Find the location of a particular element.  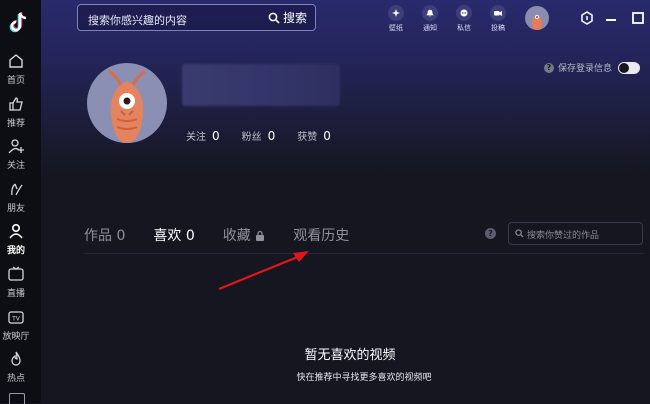

empty-state-title: 暂无喜欢的视频 is located at coordinates (350, 355).